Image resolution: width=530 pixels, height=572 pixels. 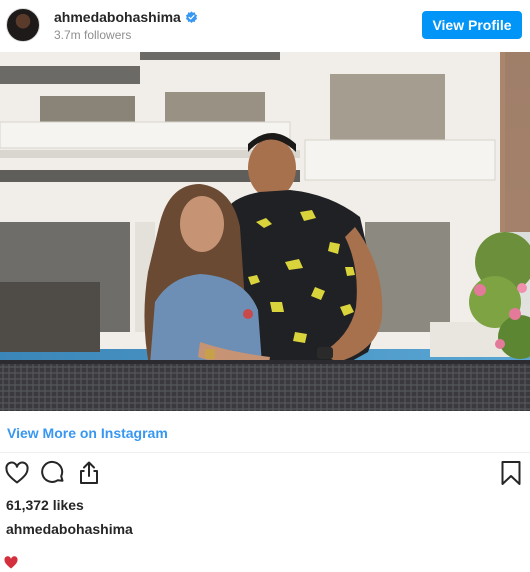 What do you see at coordinates (87, 433) in the screenshot?
I see `view-more-link: View More on Instagram` at bounding box center [87, 433].